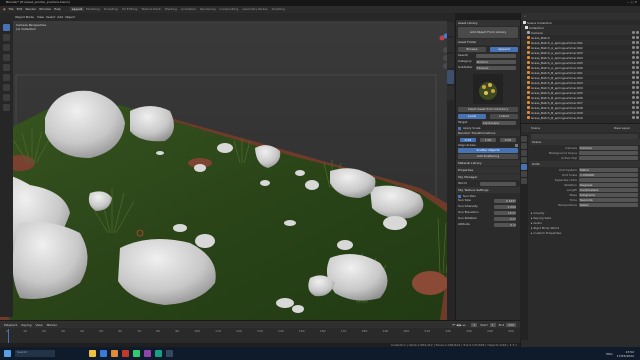 The height and width of the screenshot is (360, 640). I want to click on render-tab-icon, so click(524, 146).